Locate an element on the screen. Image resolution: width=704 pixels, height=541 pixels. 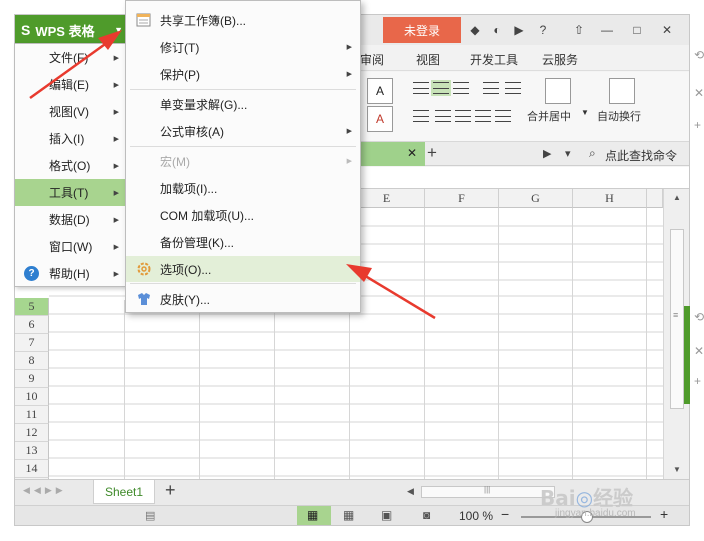
menu-item-view: 视图(V) ▶ is located at coordinates (70, 111).